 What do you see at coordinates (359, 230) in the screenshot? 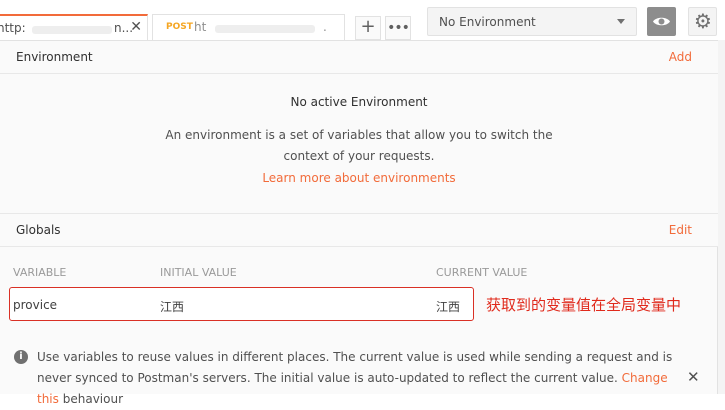
I see `globals-section-header: Globals Edit` at bounding box center [359, 230].